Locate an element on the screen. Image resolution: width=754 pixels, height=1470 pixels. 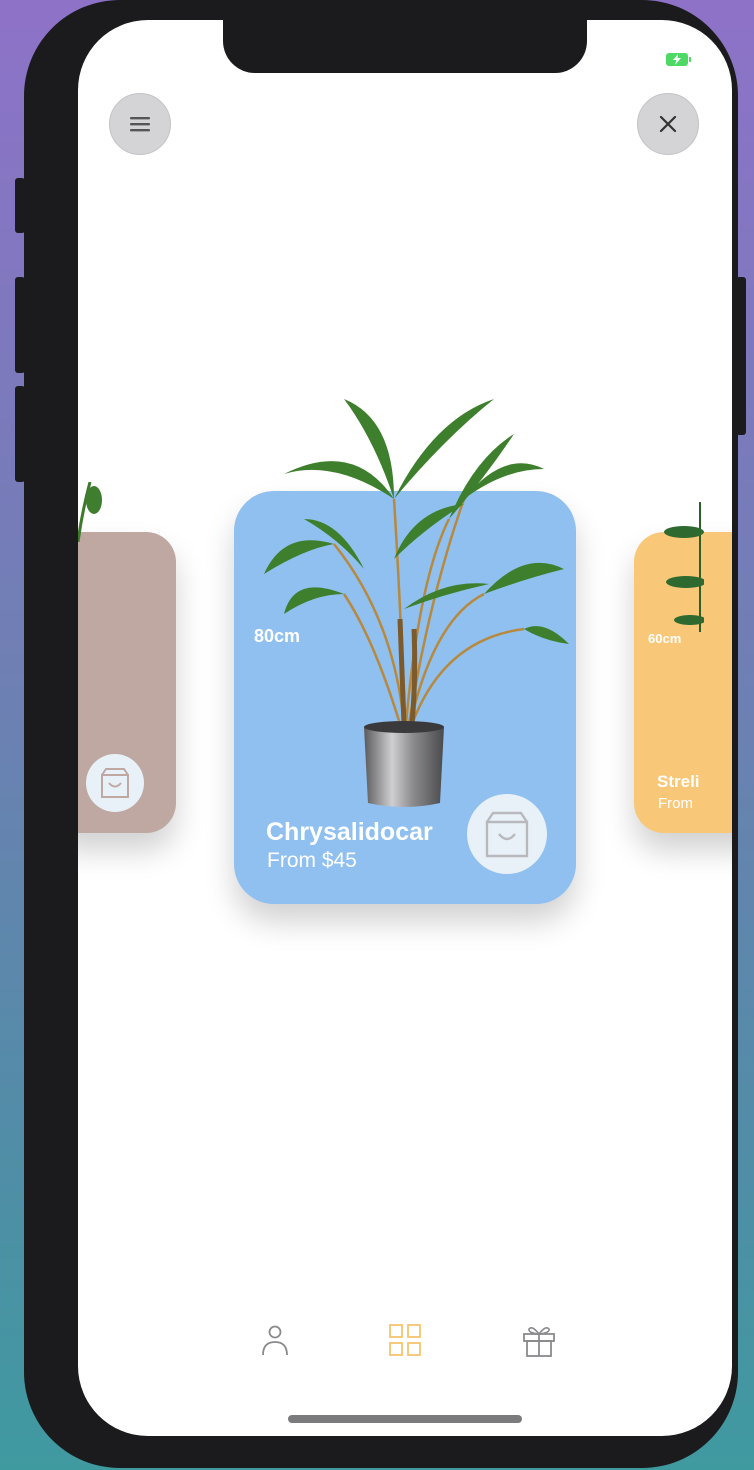
gift-icon is located at coordinates (539, 1342).